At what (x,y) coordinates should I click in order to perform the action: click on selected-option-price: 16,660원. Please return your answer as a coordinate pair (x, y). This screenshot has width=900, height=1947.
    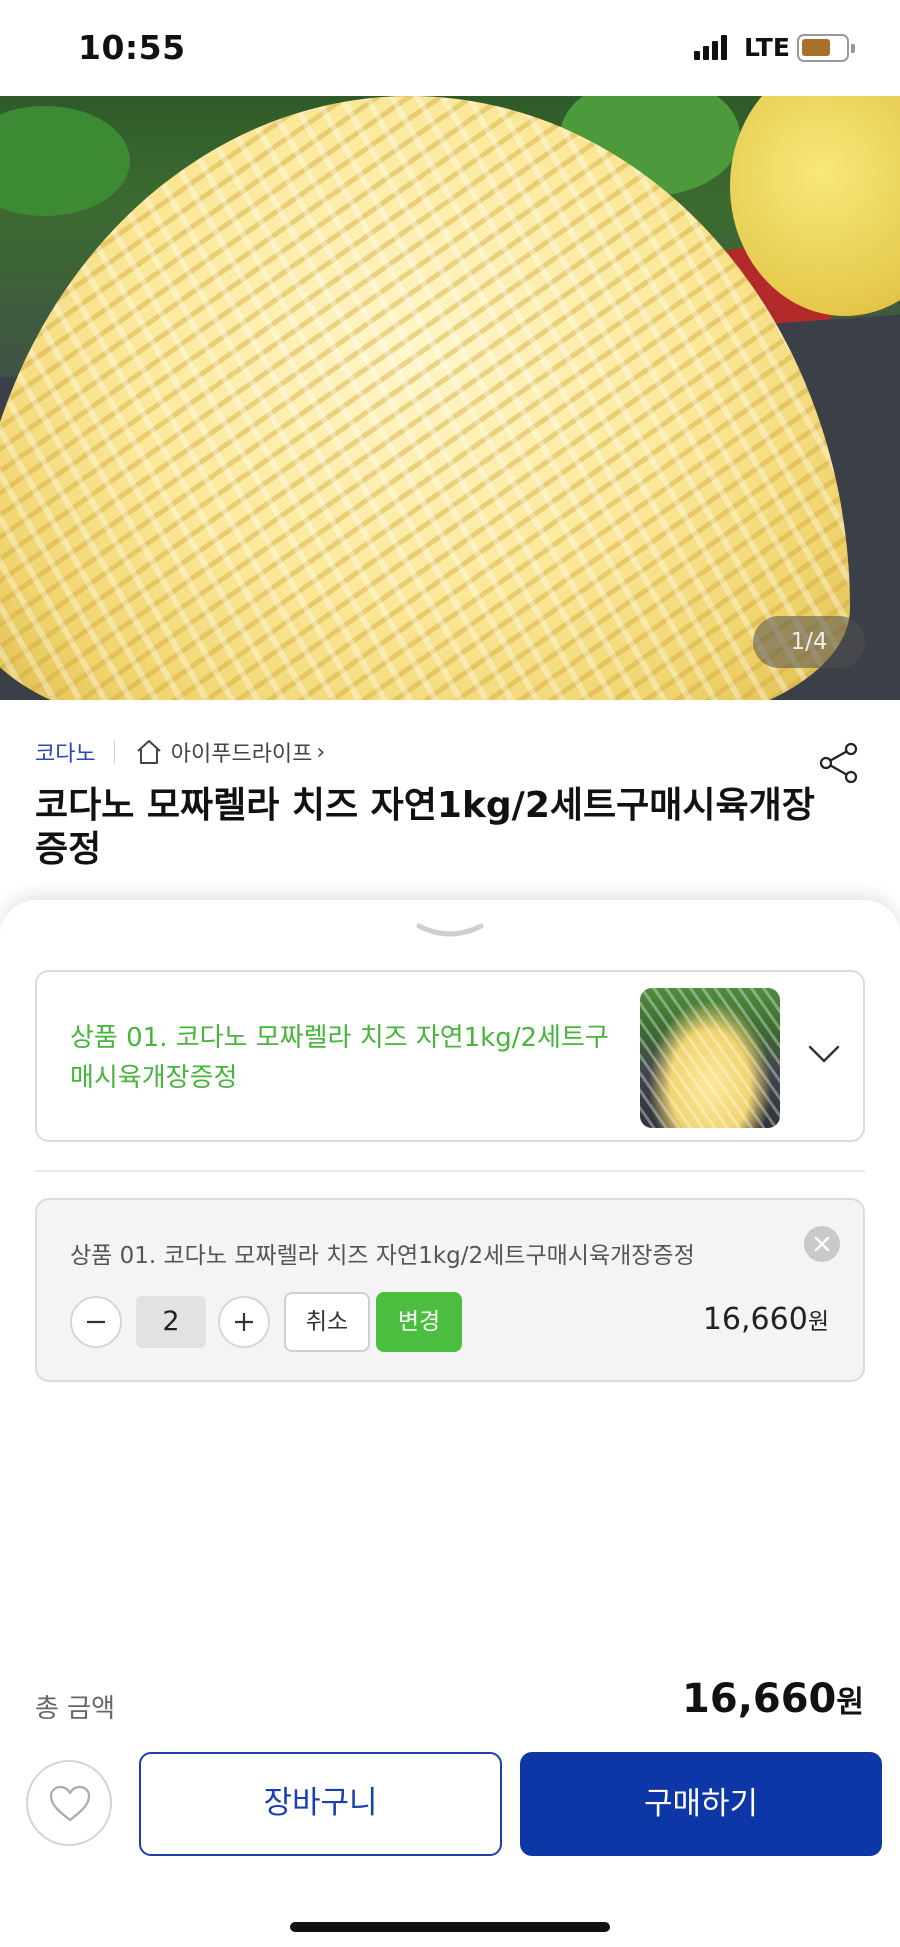
    Looking at the image, I should click on (766, 1319).